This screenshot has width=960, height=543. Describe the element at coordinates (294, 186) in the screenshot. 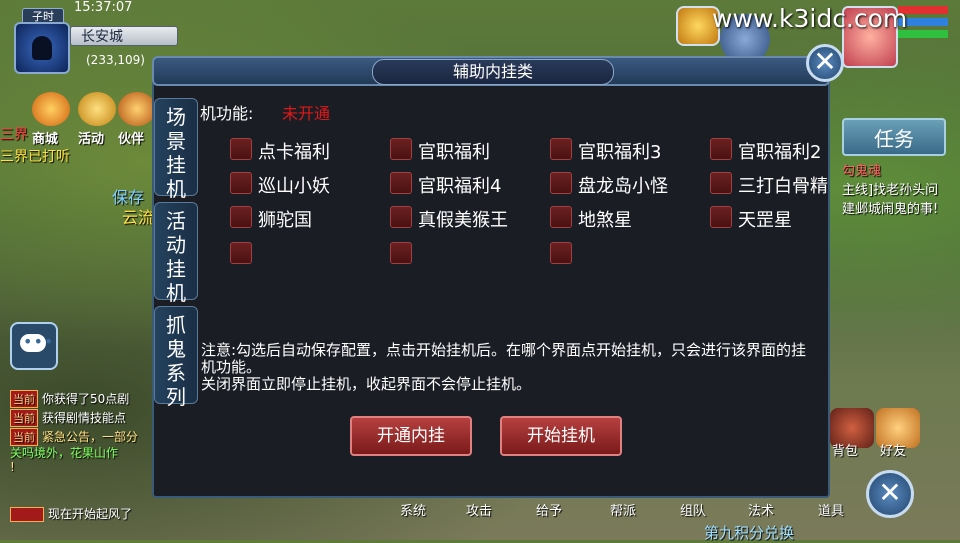

I see `option-label: 巡山小妖` at that location.